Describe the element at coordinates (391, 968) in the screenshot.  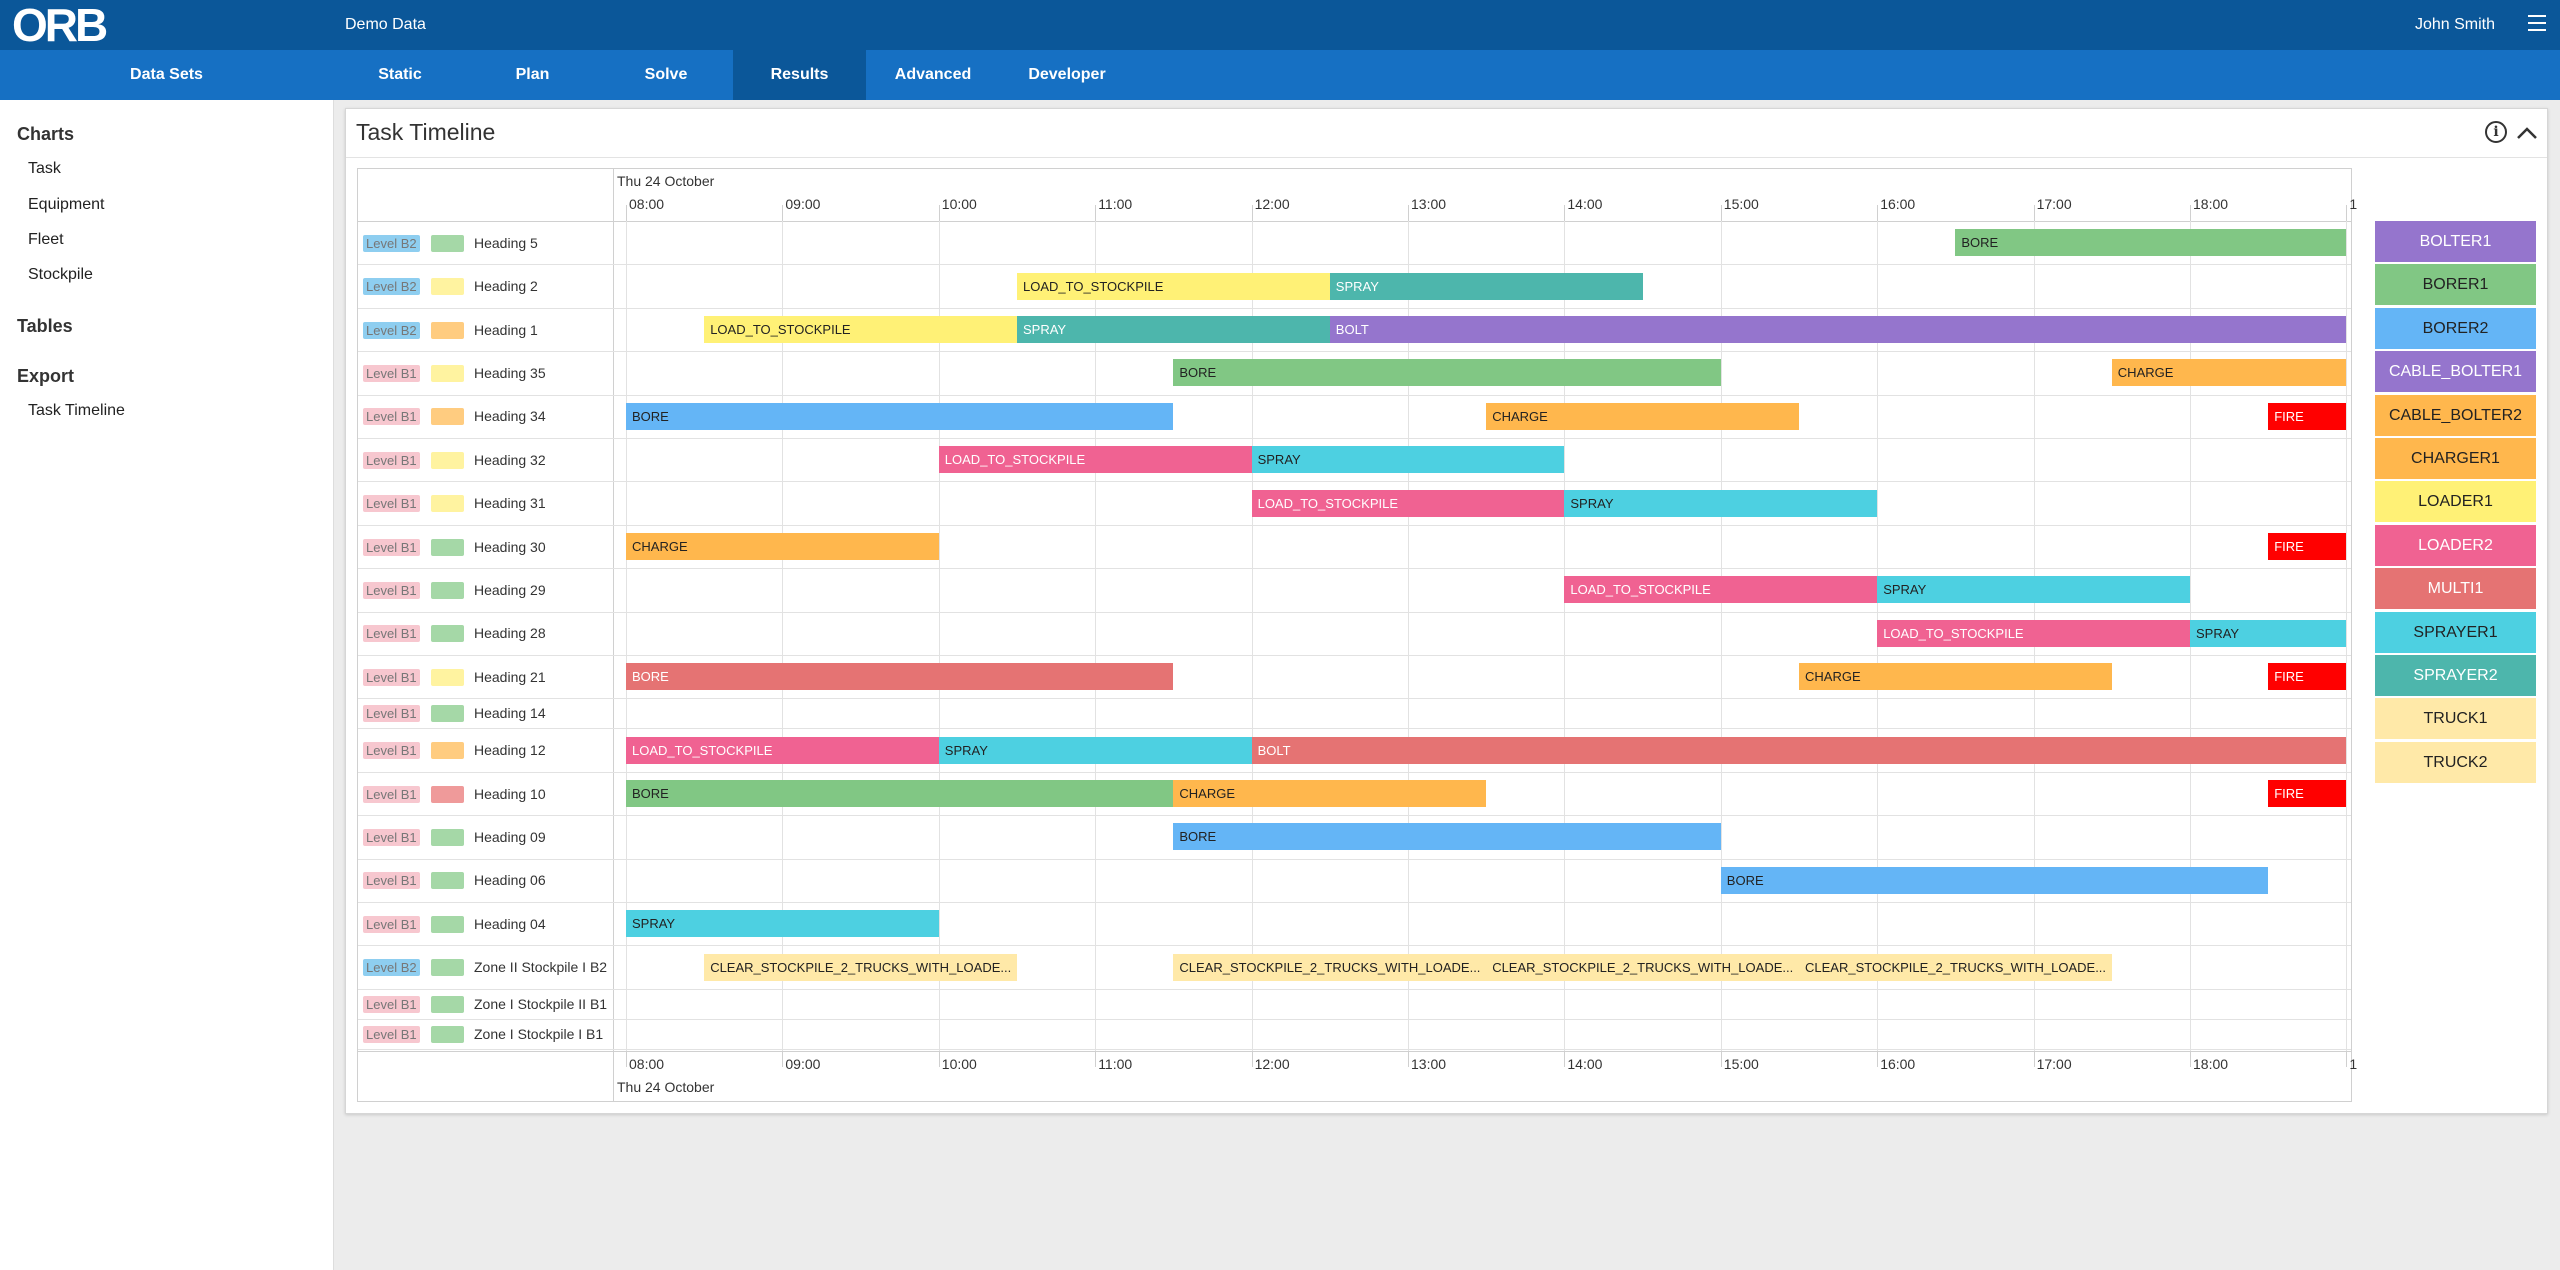
I see `level-badge: Level B2` at that location.